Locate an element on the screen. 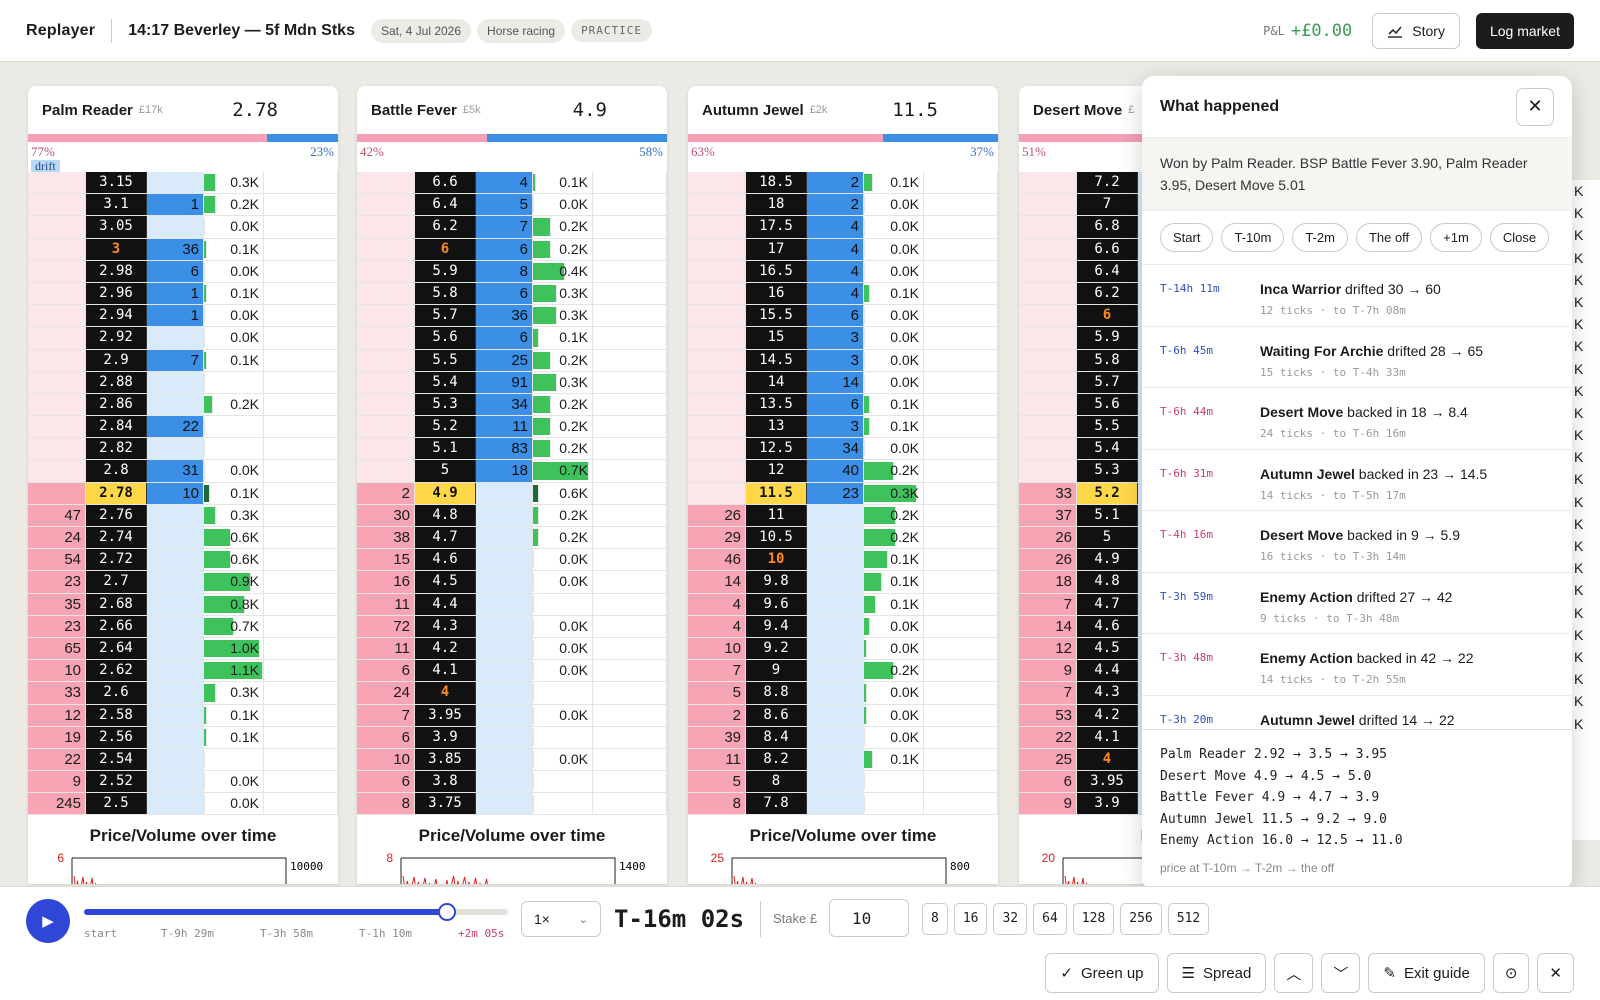  back-cell: 4 is located at coordinates (717, 626).